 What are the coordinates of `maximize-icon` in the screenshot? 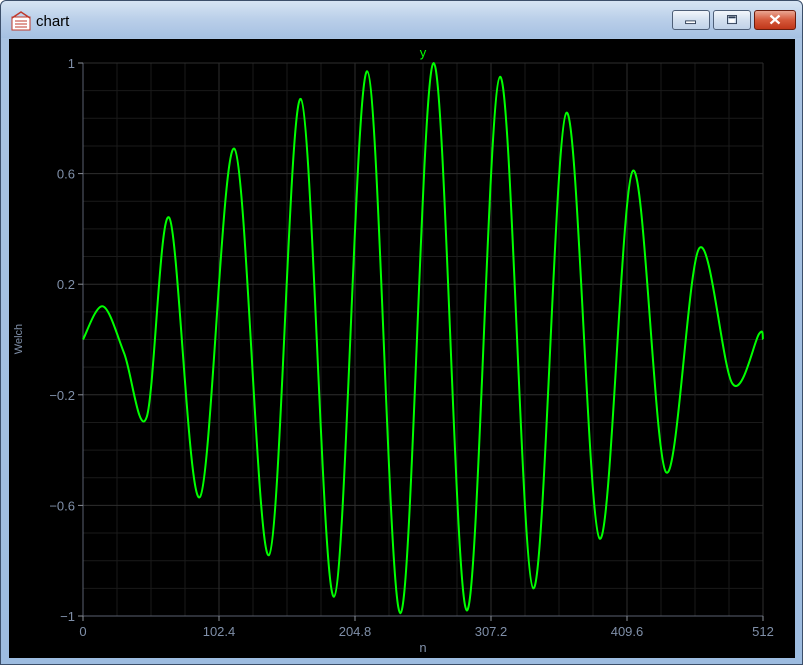 It's located at (732, 20).